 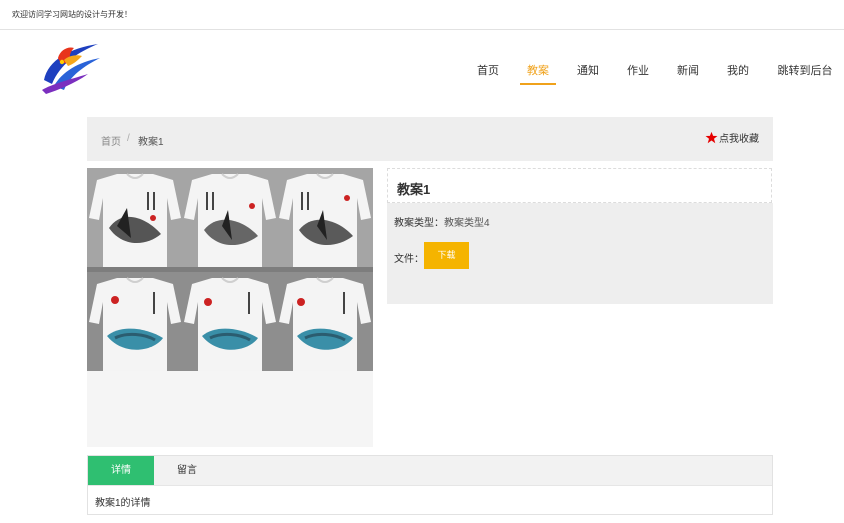 I want to click on detail-title: 教案1, so click(x=414, y=189).